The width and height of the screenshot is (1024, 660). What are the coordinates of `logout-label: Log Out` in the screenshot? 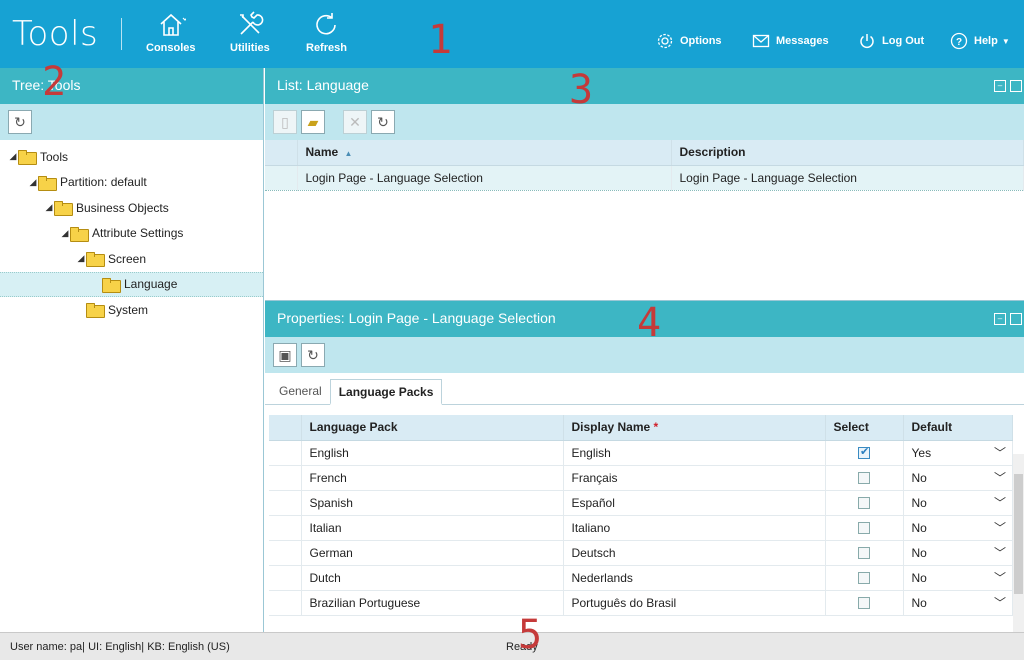 It's located at (903, 41).